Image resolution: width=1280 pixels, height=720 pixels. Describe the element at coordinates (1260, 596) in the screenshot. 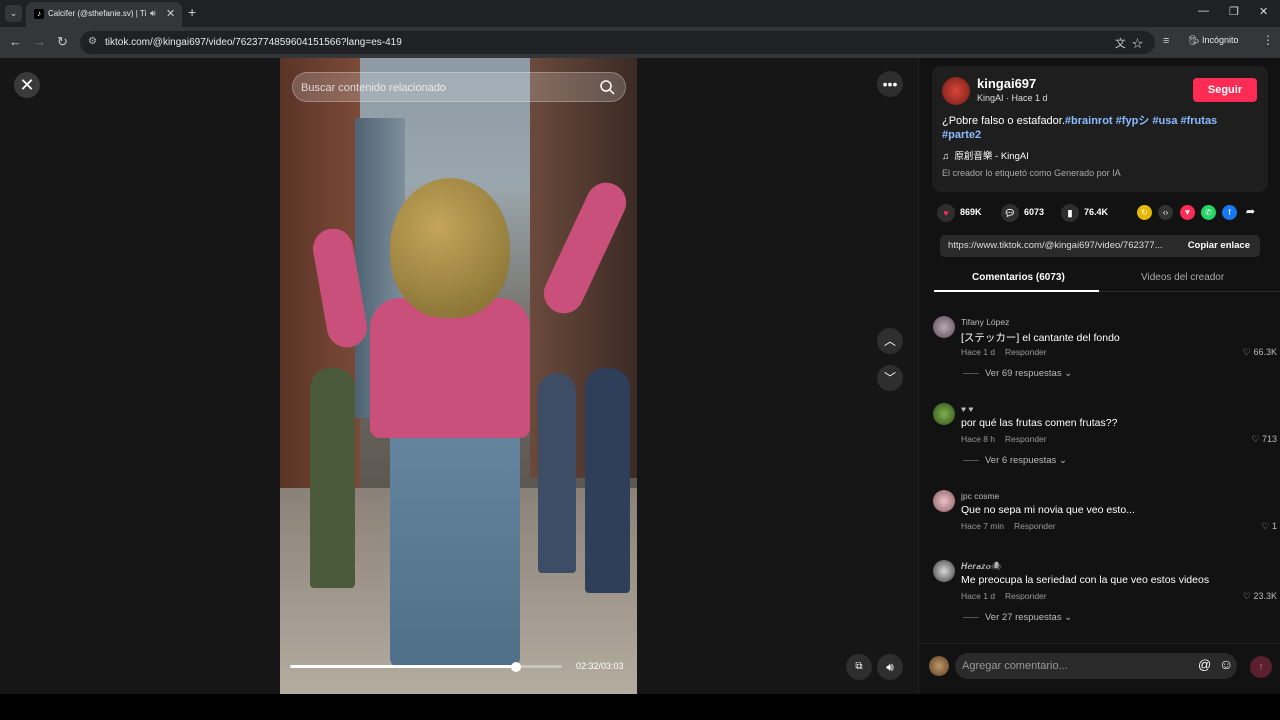

I see `comment-like-button: ♡ 23.3K` at that location.